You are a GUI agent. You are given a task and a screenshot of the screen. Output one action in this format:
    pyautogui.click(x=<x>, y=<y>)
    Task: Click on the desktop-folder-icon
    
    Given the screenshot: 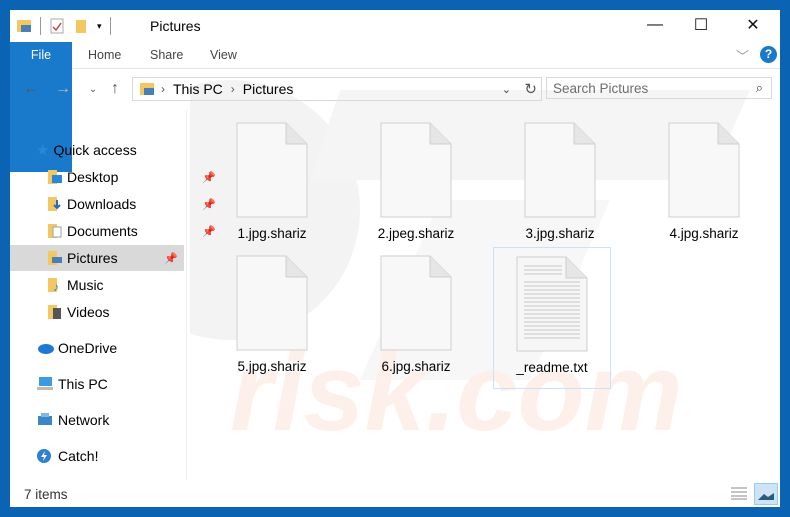 What is the action you would take?
    pyautogui.click(x=55, y=177)
    